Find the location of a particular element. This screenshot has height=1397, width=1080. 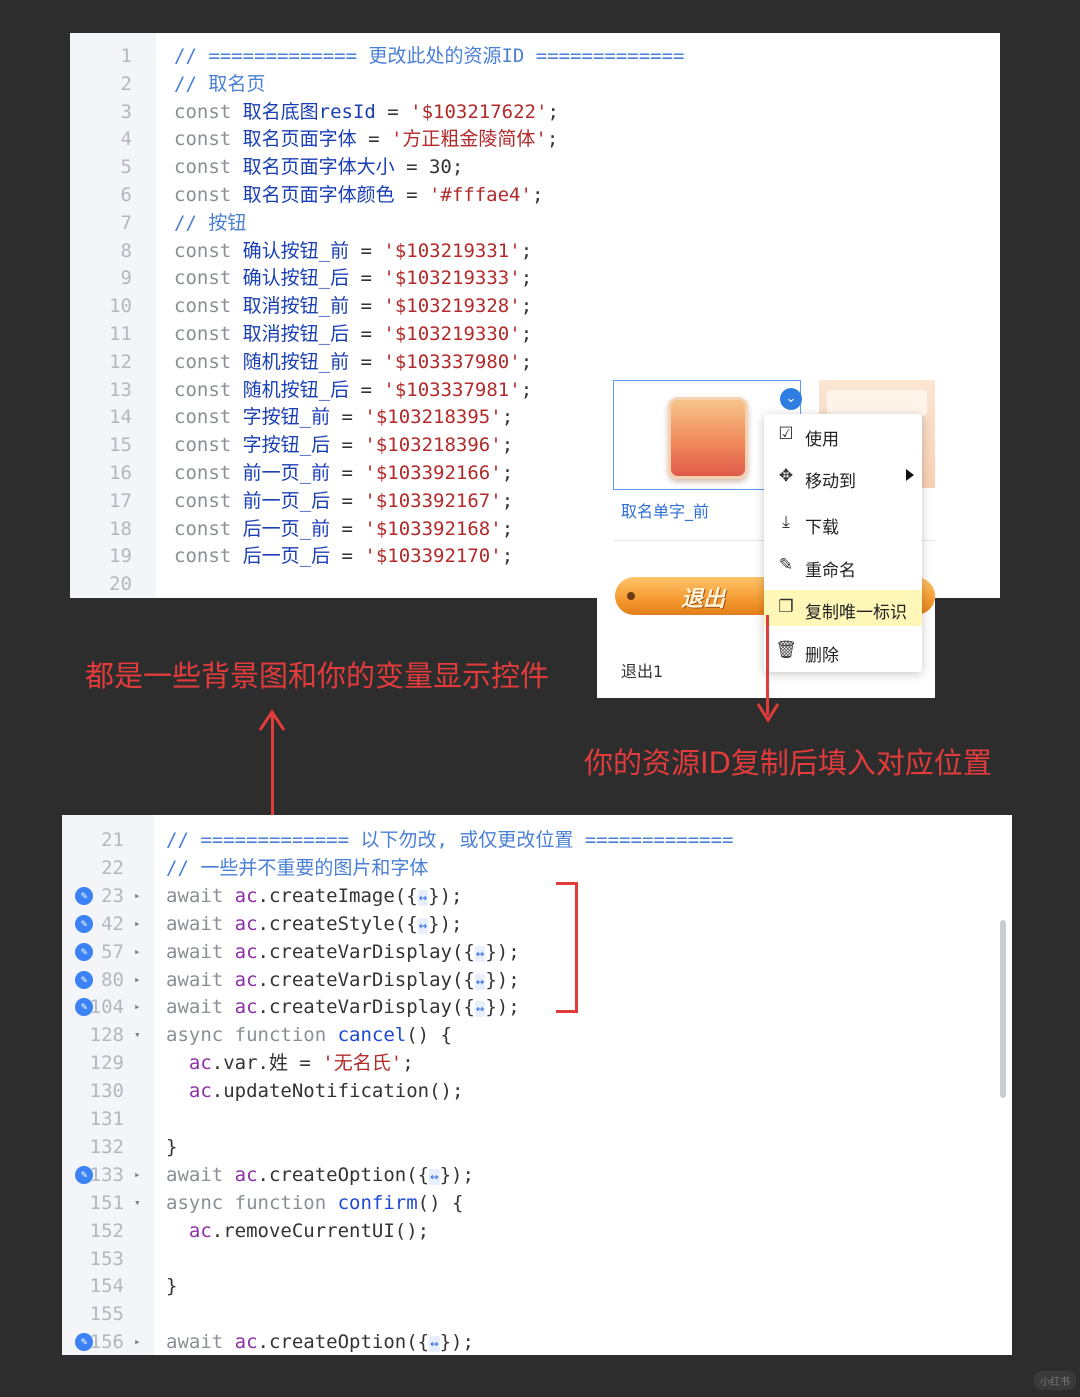

code-line: 7 // 按钮 is located at coordinates (535, 223).